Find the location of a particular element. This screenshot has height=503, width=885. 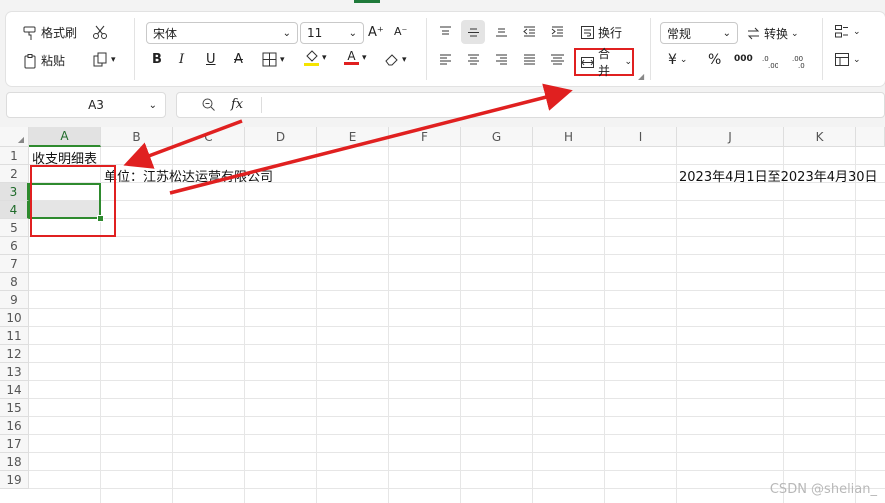

align-middle-button is located at coordinates (473, 32).